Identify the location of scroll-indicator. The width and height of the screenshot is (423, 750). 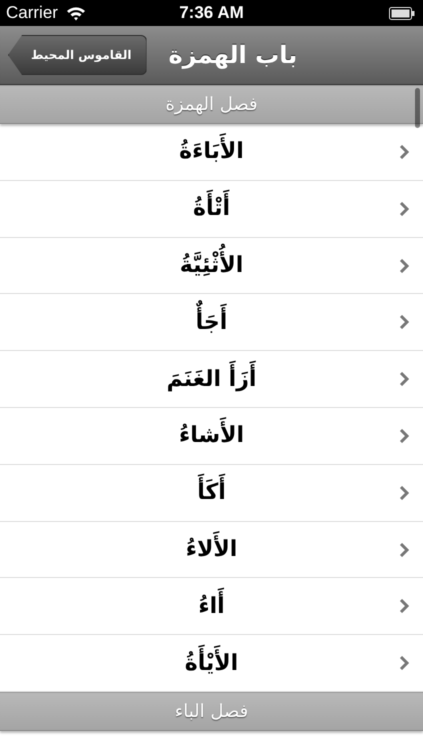
(417, 108).